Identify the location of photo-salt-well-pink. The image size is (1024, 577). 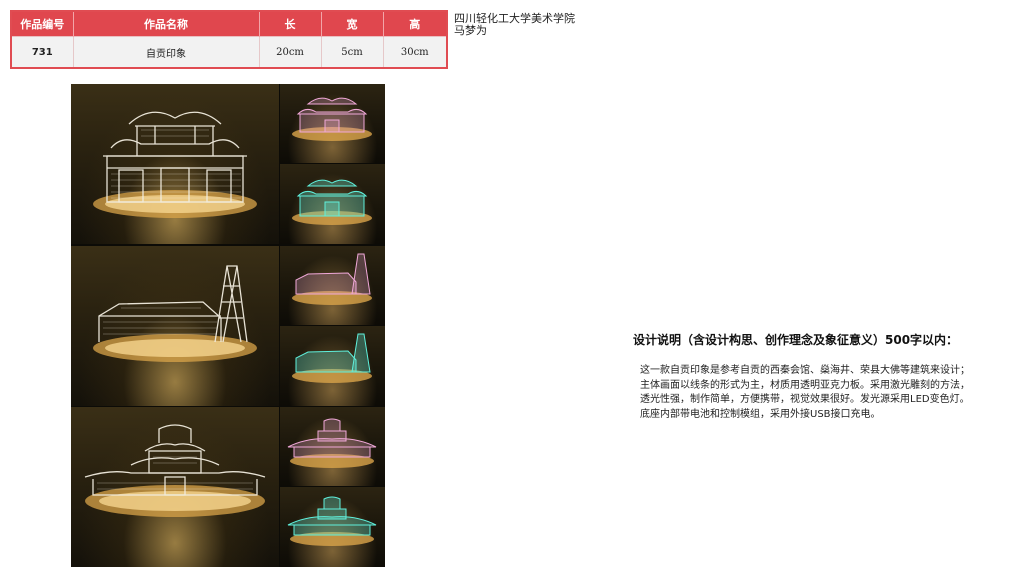
(332, 285).